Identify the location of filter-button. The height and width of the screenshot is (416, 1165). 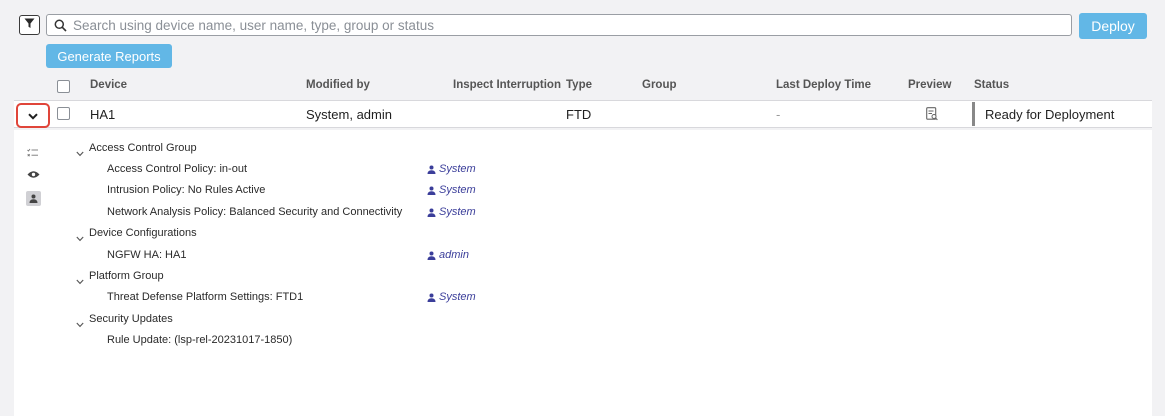
(29, 25).